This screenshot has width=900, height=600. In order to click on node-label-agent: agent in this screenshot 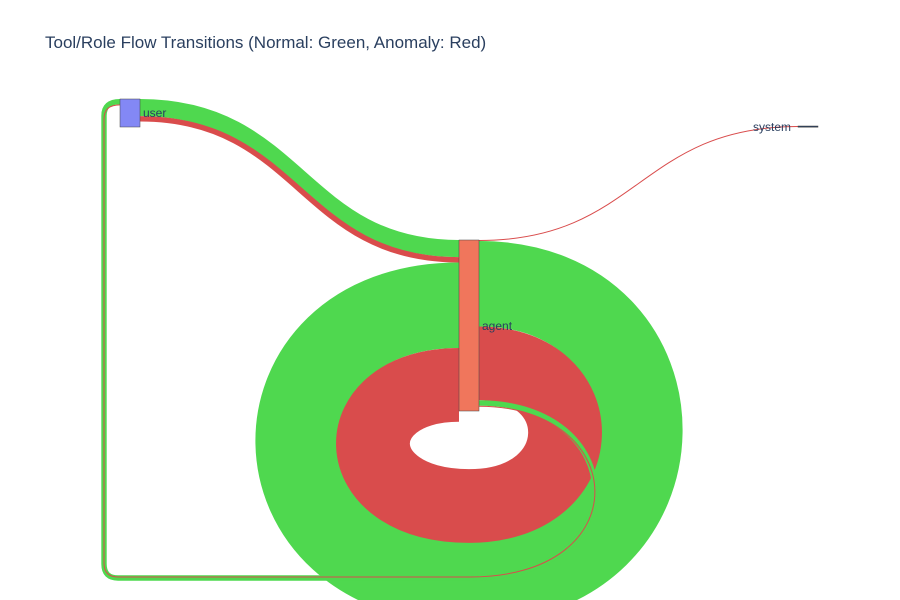, I will do `click(497, 326)`.